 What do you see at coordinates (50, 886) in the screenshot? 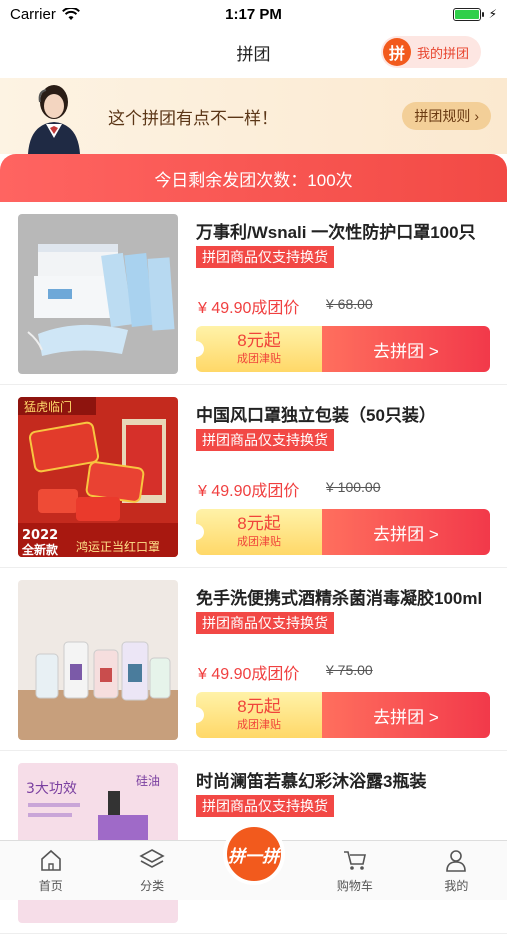
I see `tab-label: 首页` at bounding box center [50, 886].